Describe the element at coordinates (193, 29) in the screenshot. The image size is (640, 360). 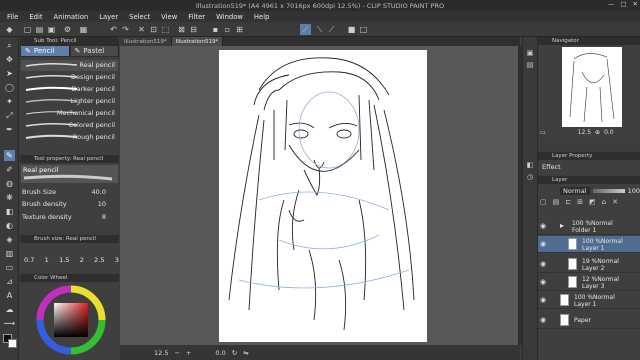
I see `invert-selection-icon: ⊟` at that location.